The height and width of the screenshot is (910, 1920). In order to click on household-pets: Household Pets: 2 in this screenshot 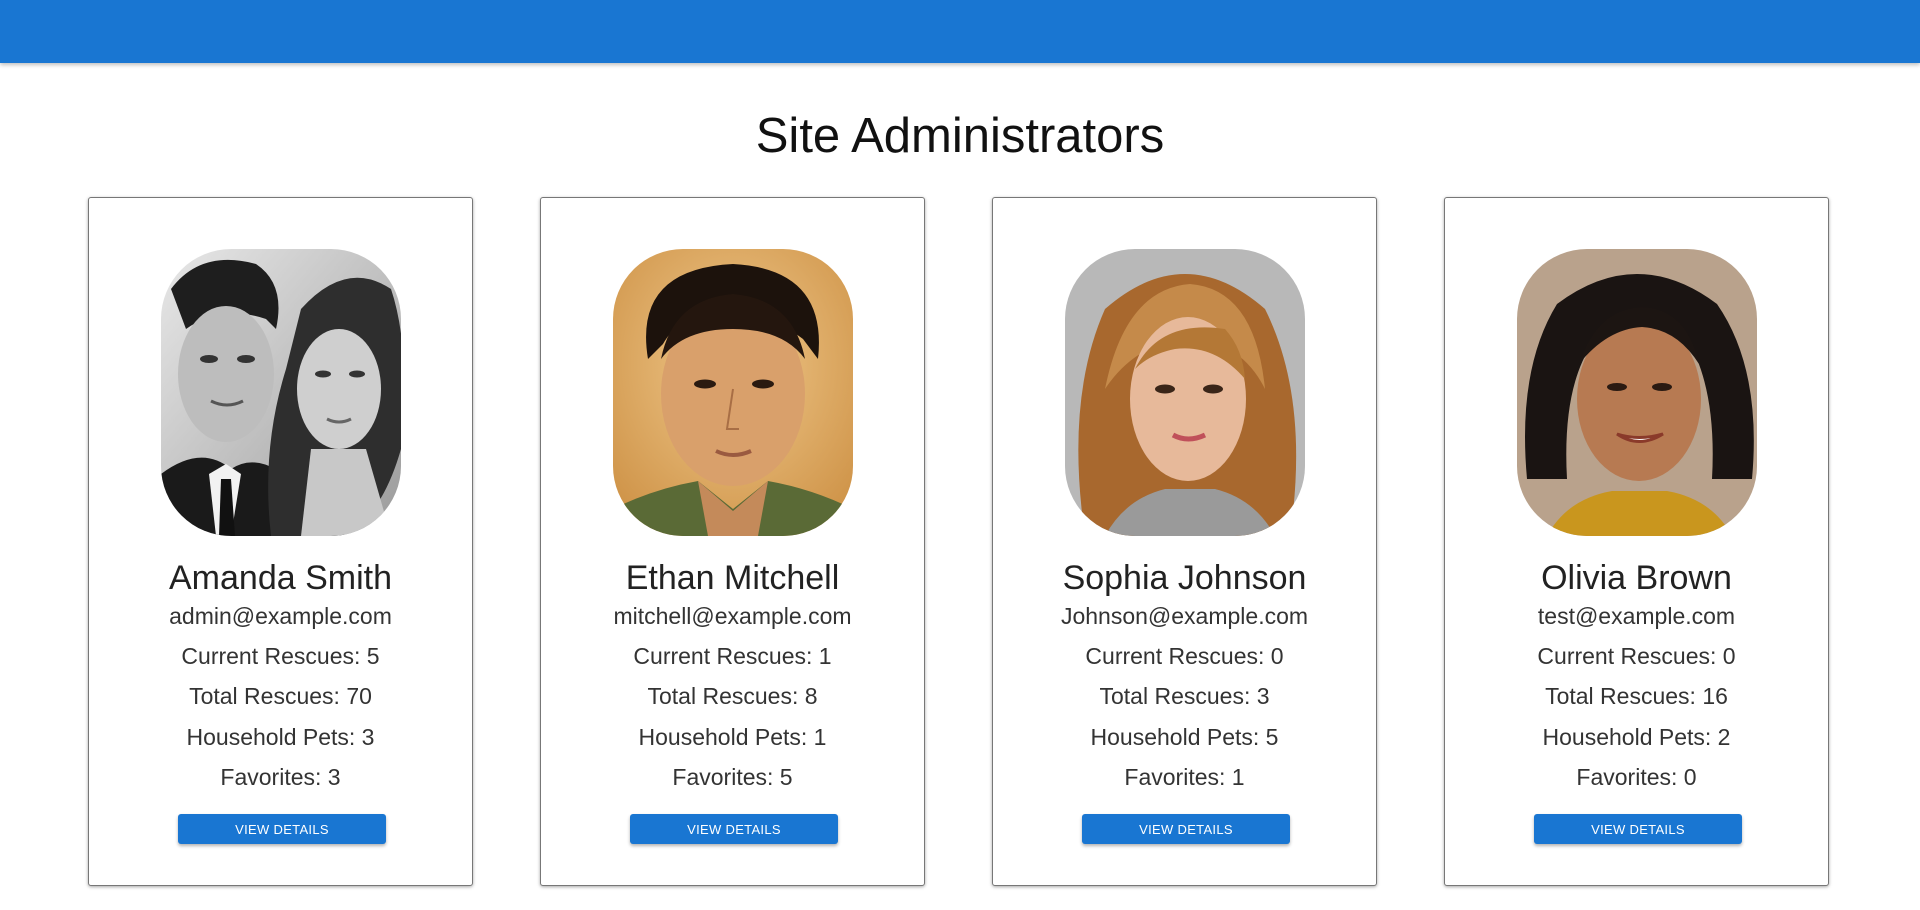, I will do `click(1636, 737)`.